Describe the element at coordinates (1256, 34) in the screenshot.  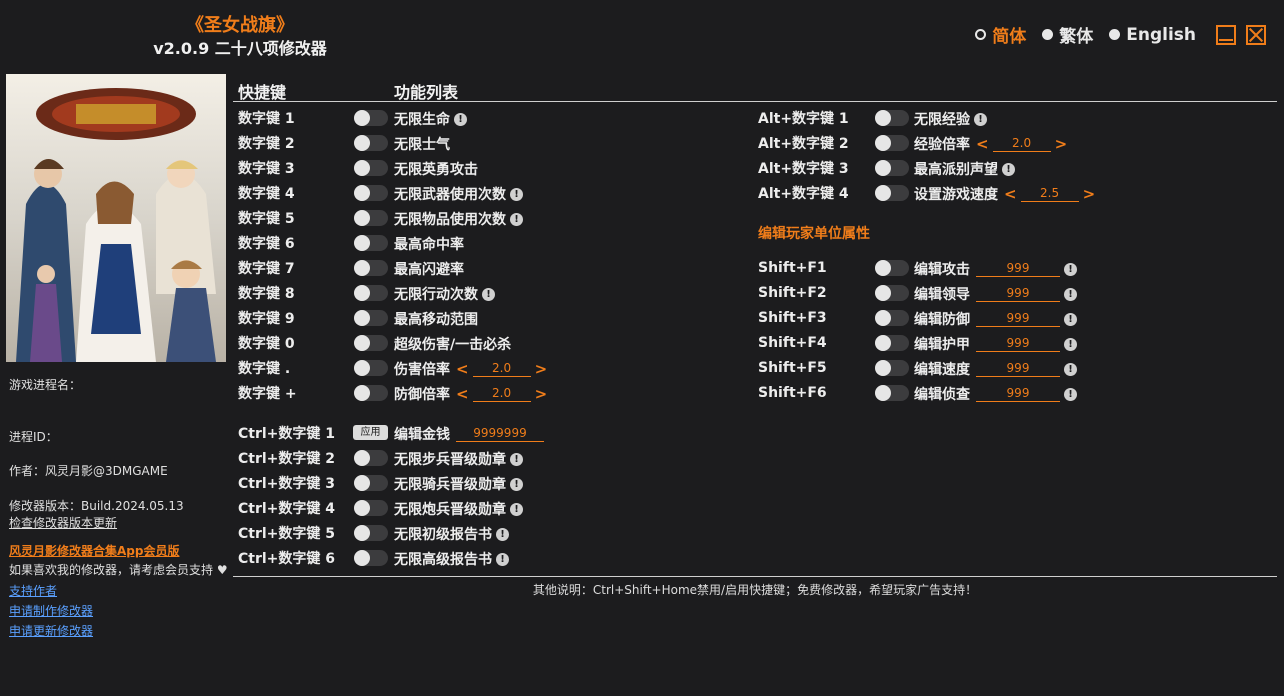
I see `close-icon` at that location.